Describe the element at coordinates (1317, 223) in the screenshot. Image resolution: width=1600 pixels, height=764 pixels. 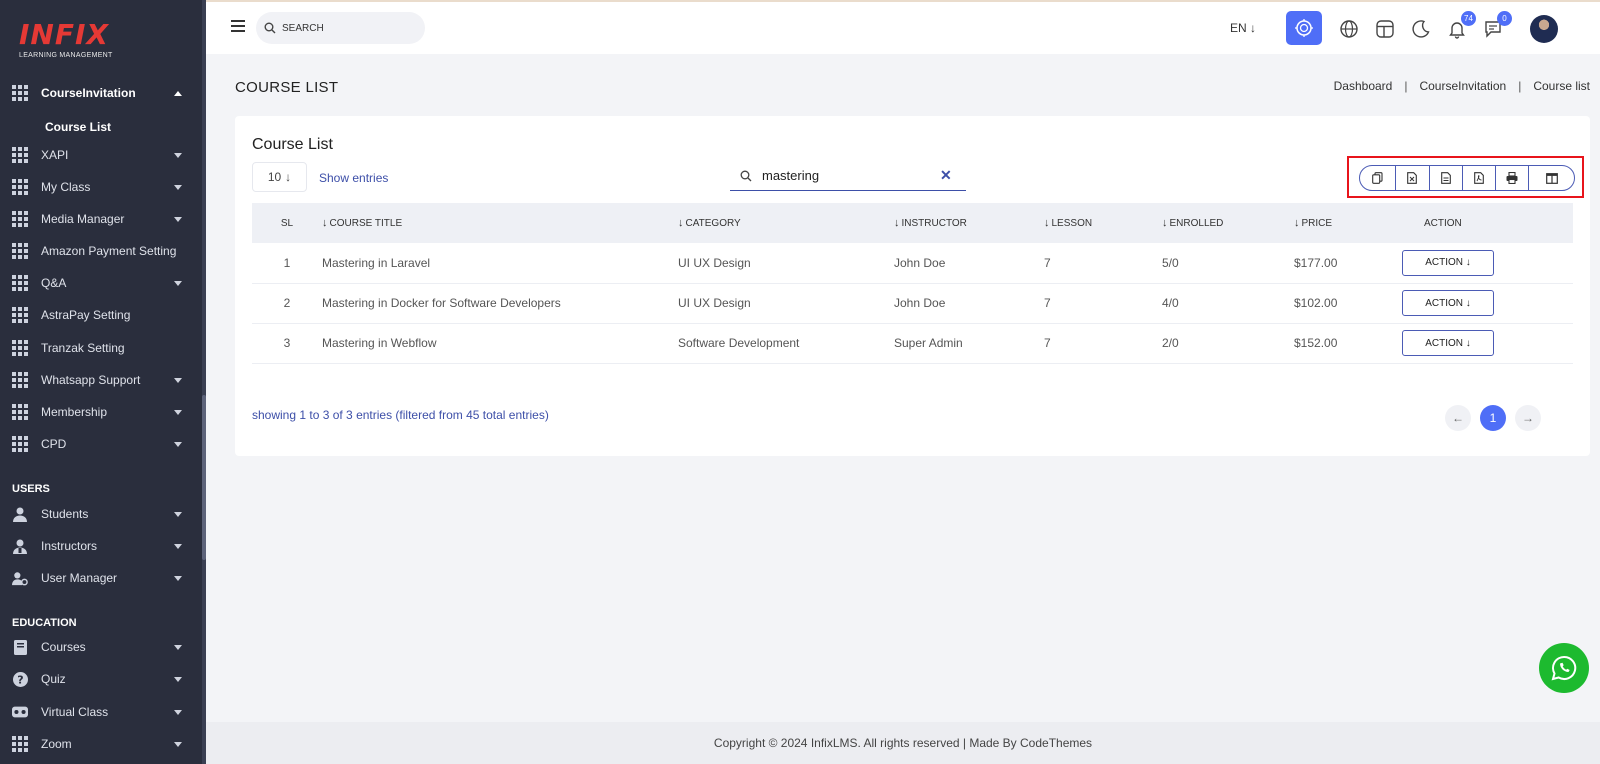
I see `column-header-label: PRICE` at that location.